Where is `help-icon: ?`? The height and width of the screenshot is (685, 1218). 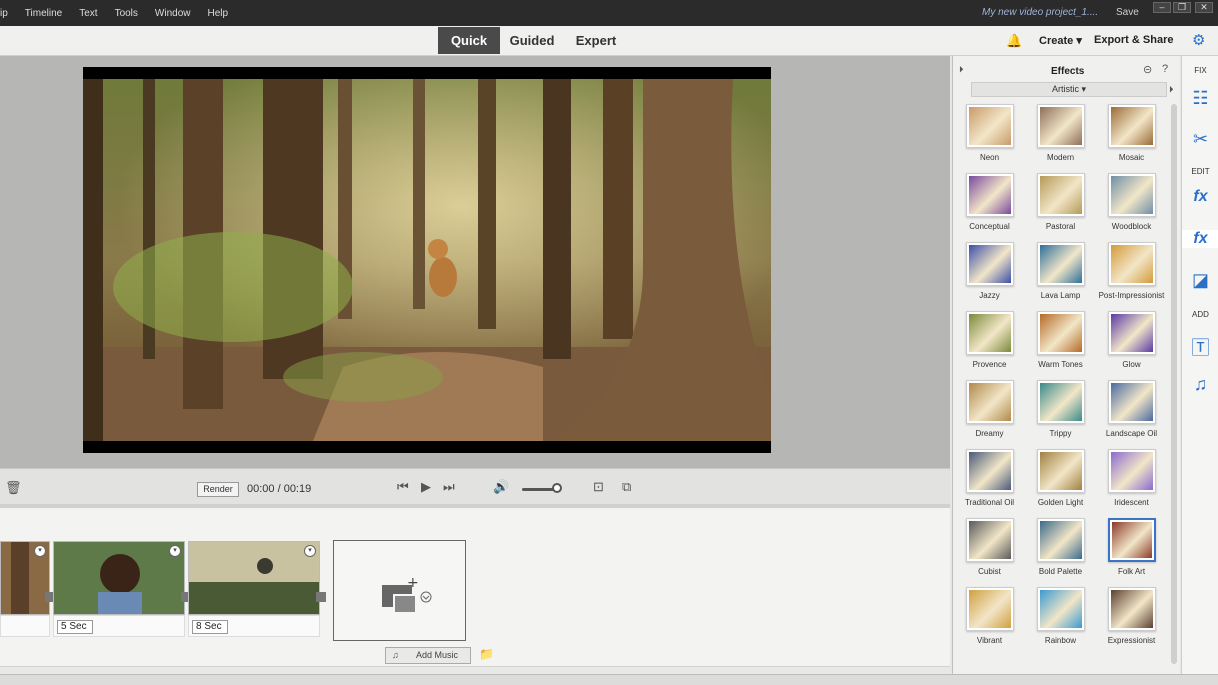
help-icon: ? is located at coordinates (1165, 69).